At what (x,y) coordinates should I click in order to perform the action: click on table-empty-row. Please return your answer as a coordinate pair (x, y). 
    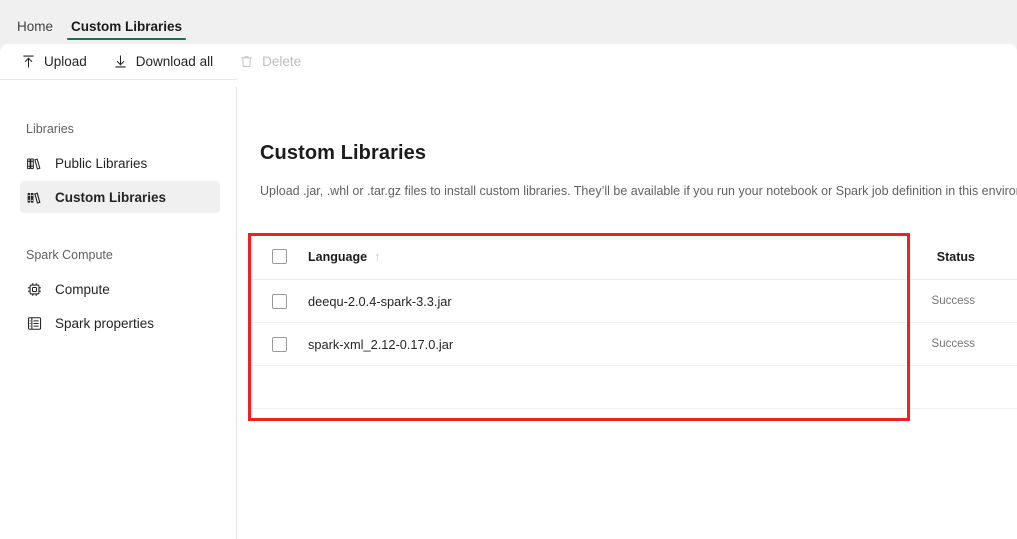
    Looking at the image, I should click on (633, 387).